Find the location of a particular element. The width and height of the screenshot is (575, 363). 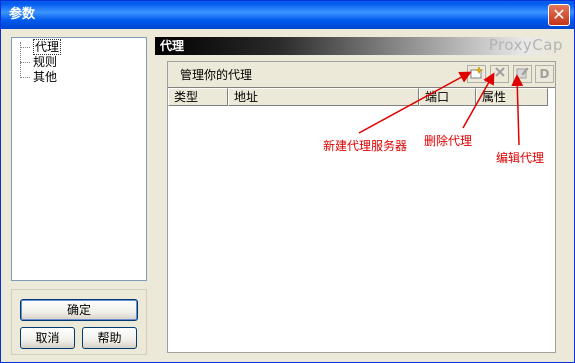

column-header-attributes: 属性 is located at coordinates (512, 97).